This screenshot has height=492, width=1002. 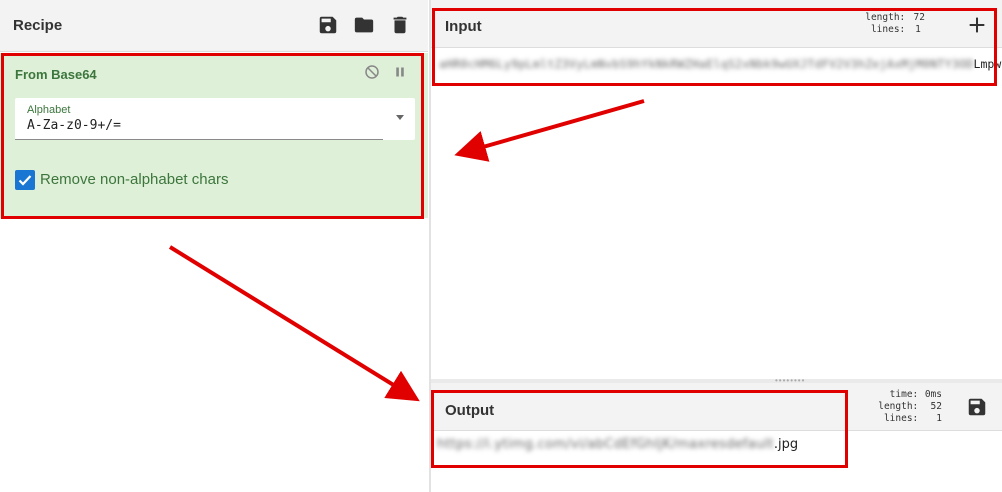 What do you see at coordinates (898, 406) in the screenshot?
I see `output-length-key: length:` at bounding box center [898, 406].